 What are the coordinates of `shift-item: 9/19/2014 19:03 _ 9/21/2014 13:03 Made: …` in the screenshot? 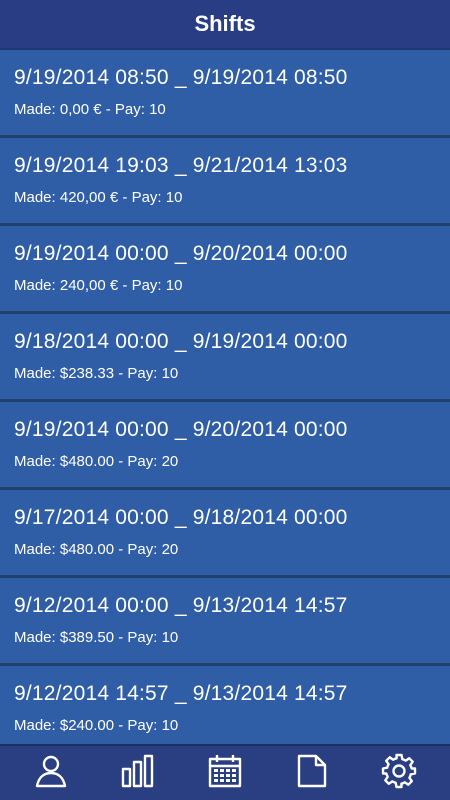 It's located at (225, 182).